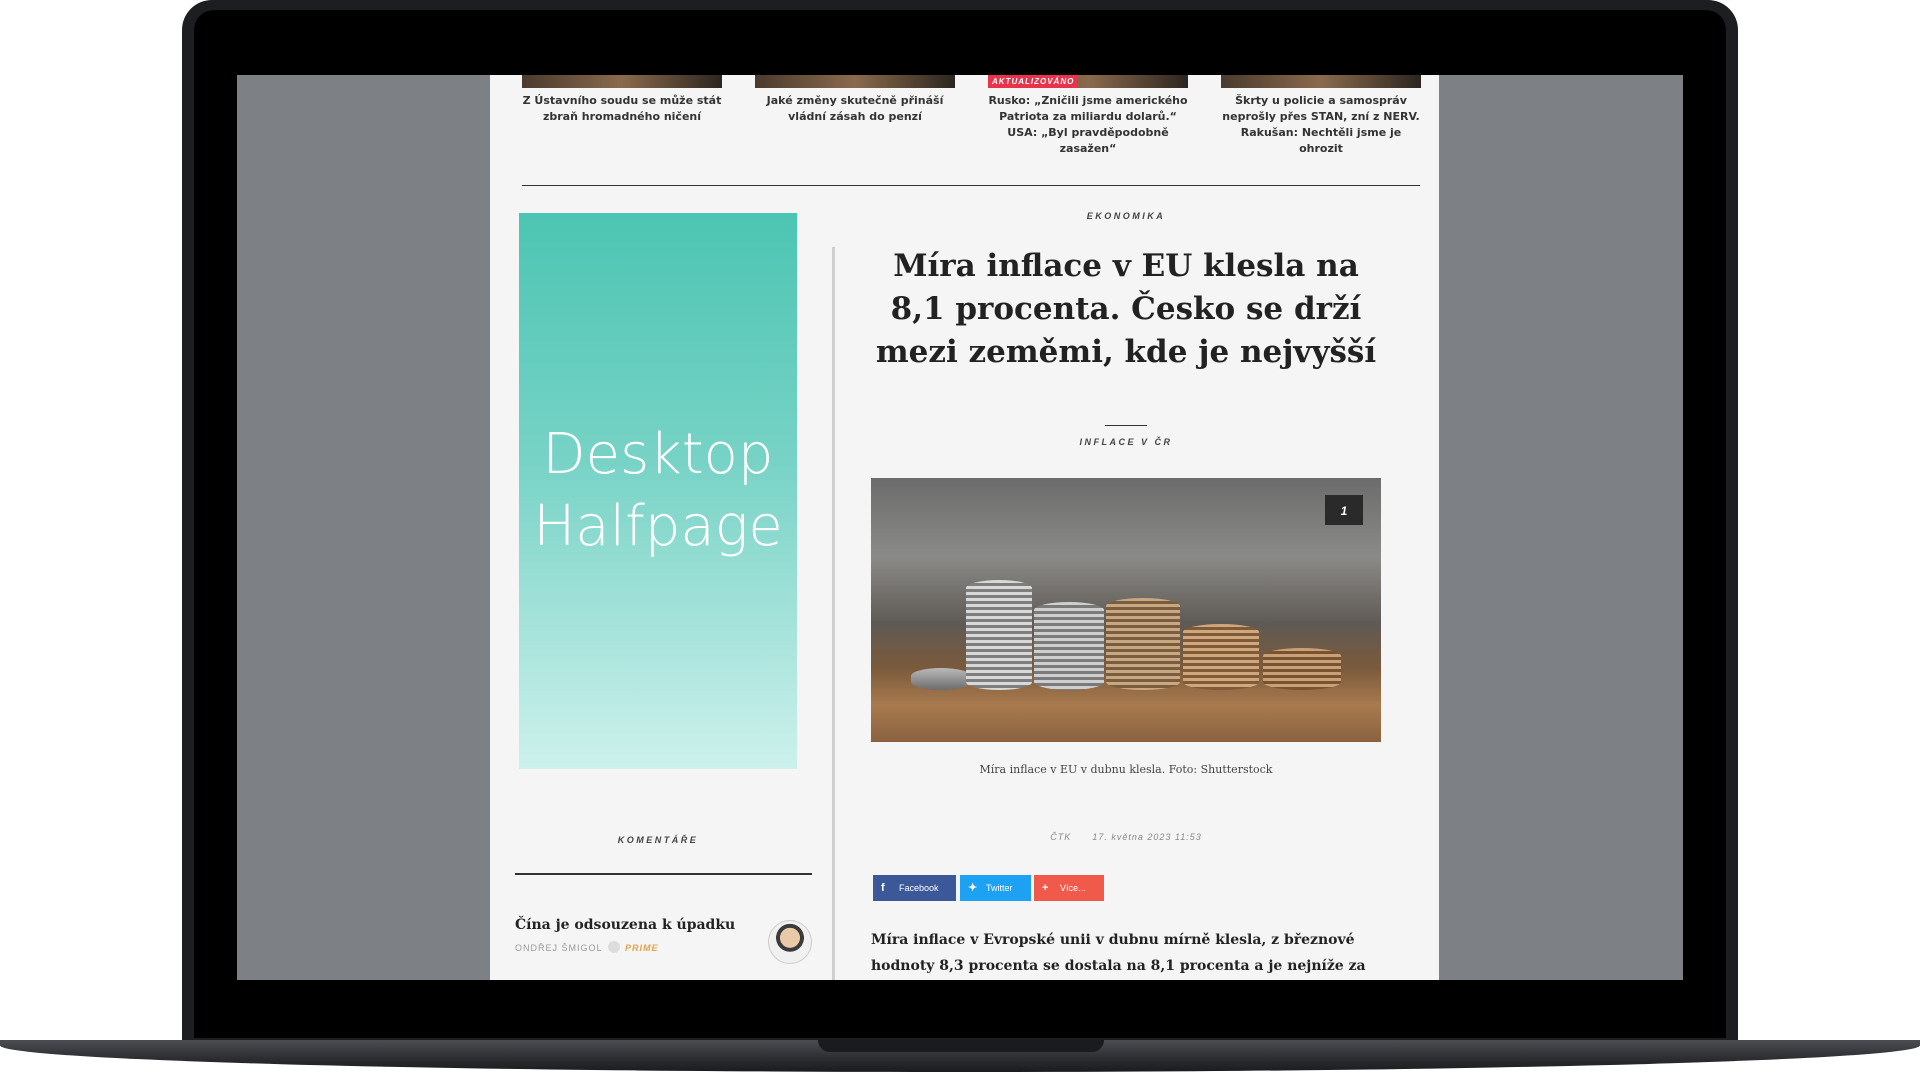 This screenshot has height=1072, width=1920. I want to click on author-avatar, so click(790, 942).